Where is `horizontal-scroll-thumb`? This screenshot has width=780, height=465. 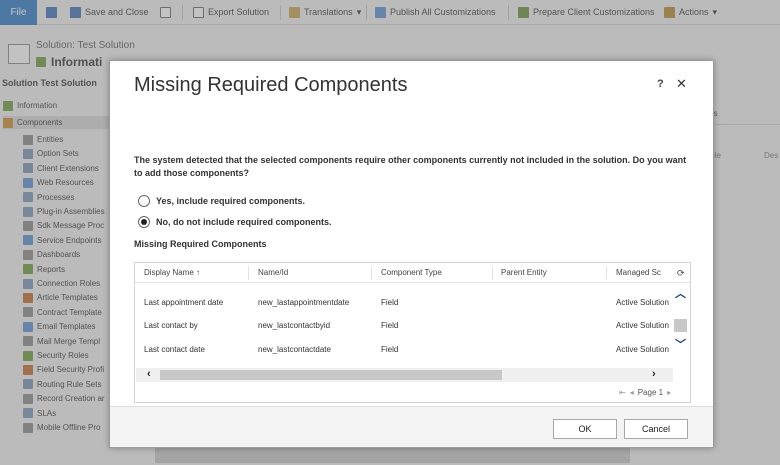
horizontal-scroll-thumb is located at coordinates (331, 375).